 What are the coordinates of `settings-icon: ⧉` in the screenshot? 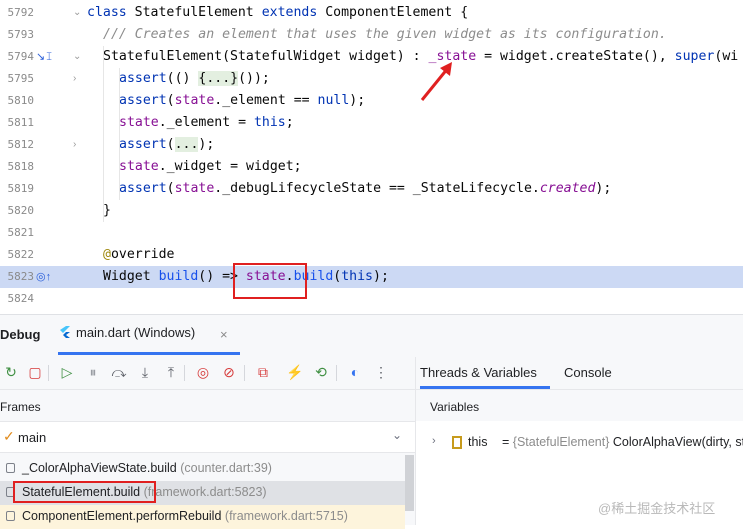 It's located at (263, 372).